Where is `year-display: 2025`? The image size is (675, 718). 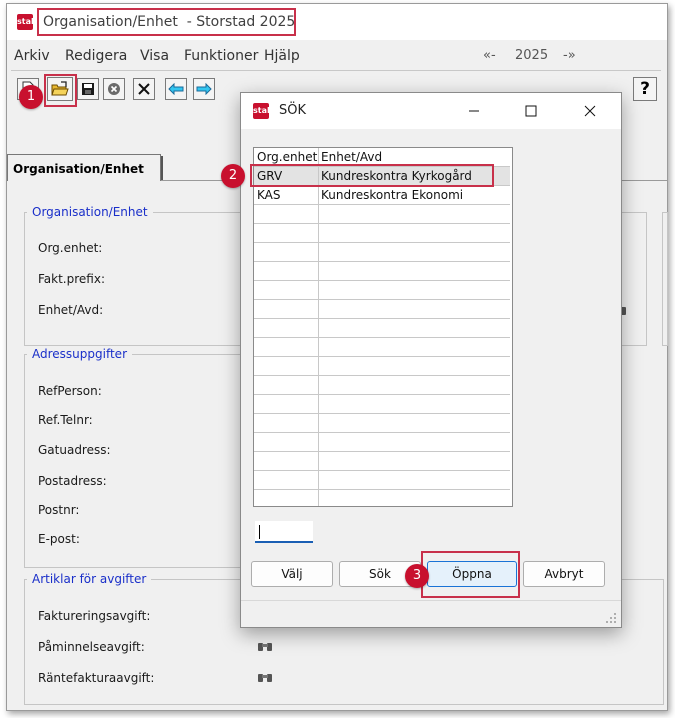 year-display: 2025 is located at coordinates (532, 55).